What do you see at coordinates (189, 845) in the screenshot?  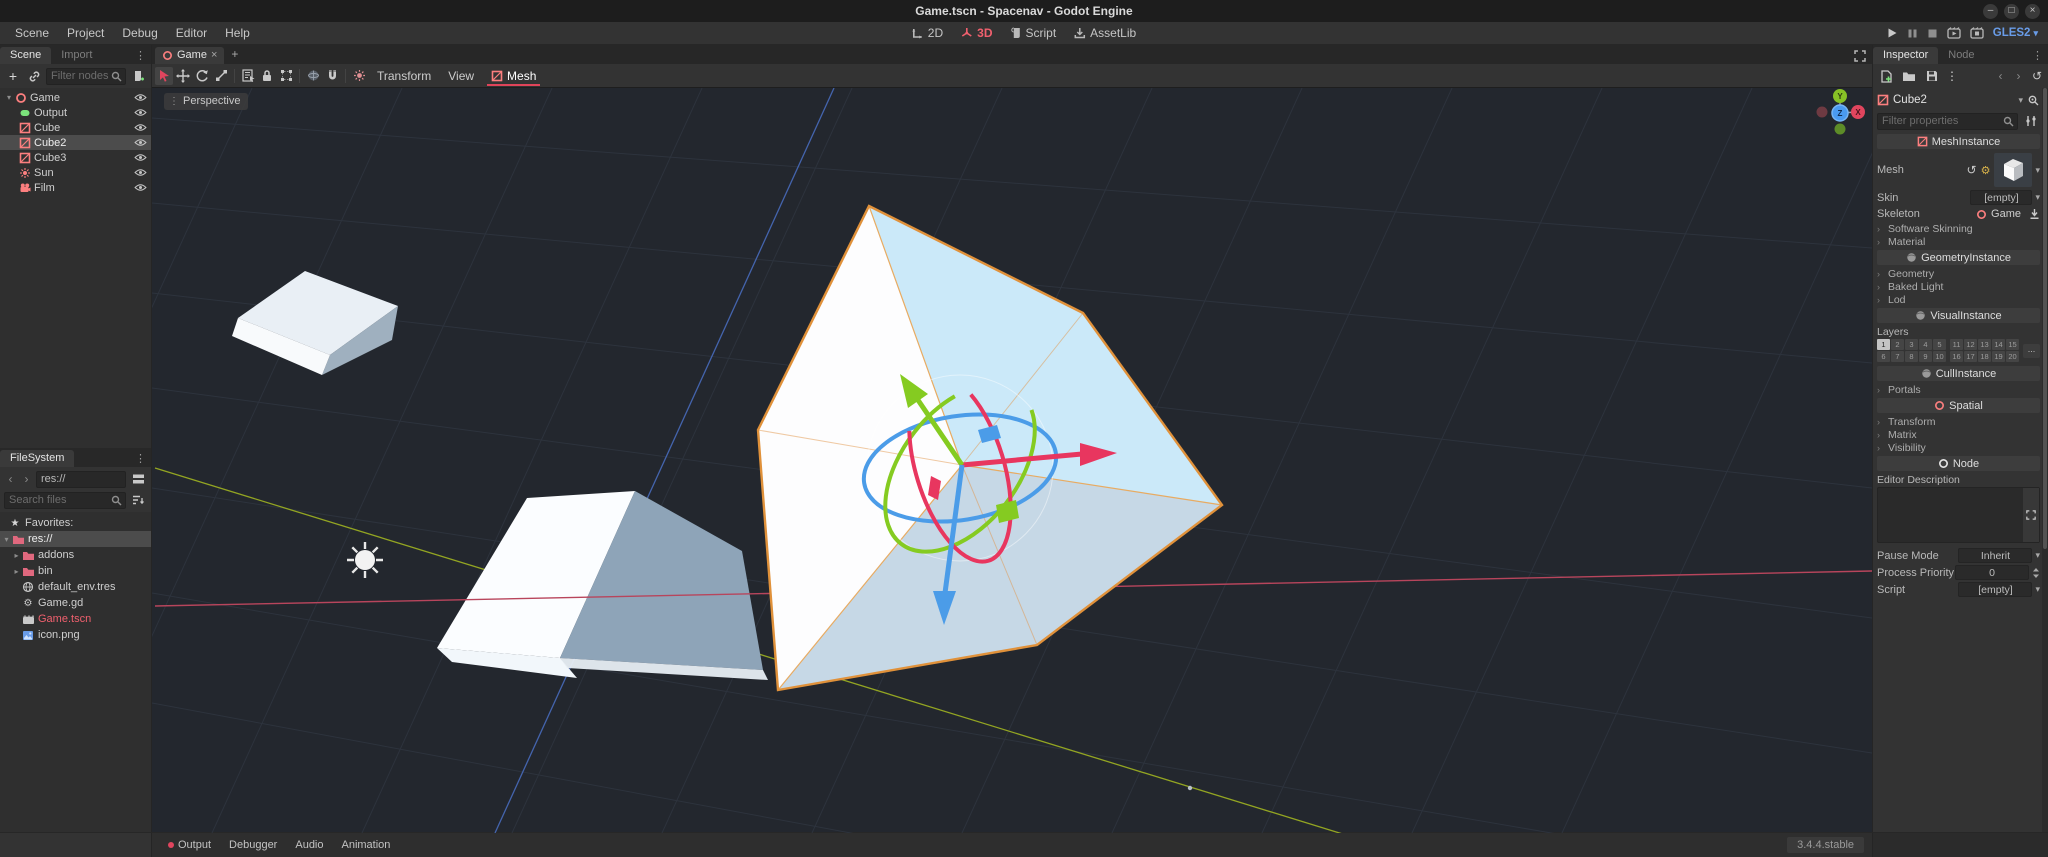 I see `output-panel-button: Output` at bounding box center [189, 845].